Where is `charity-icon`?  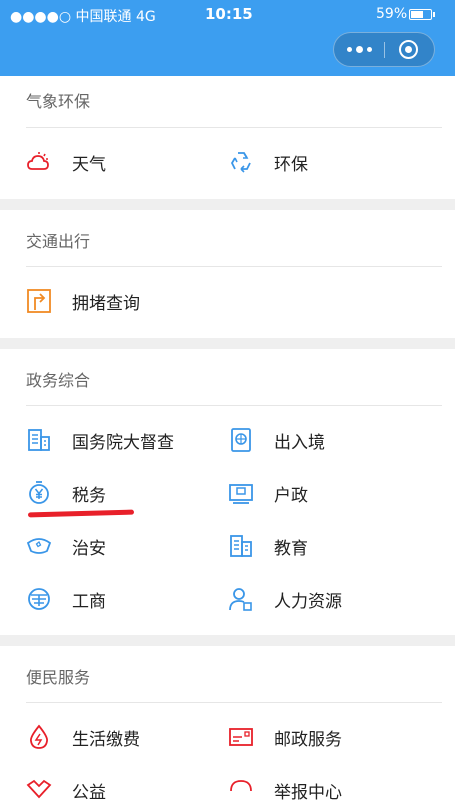 charity-icon is located at coordinates (39, 790).